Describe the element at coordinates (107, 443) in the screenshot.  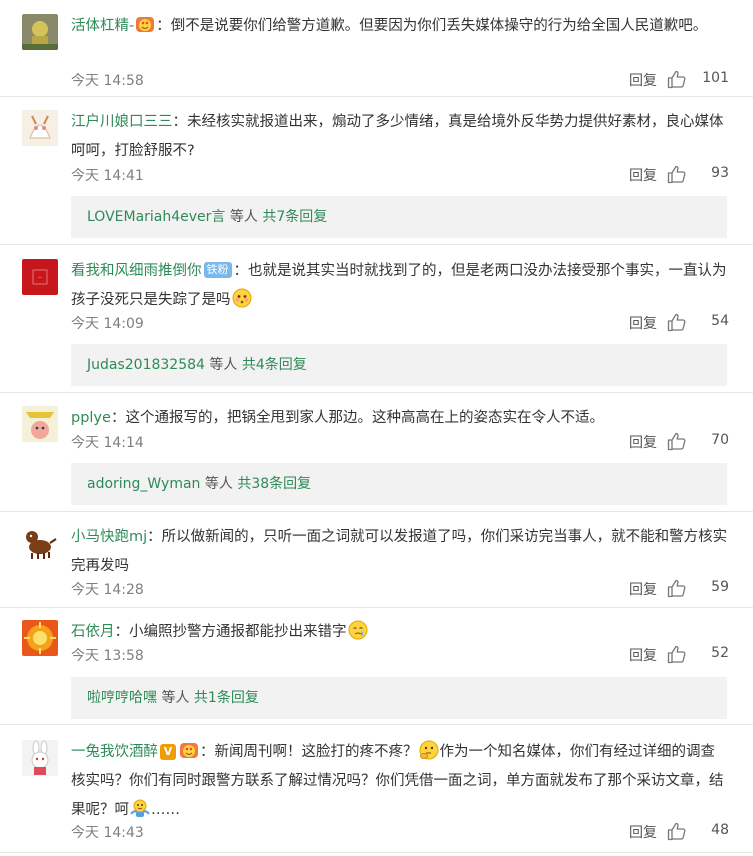
I see `timestamp: 今天 14:14` at that location.